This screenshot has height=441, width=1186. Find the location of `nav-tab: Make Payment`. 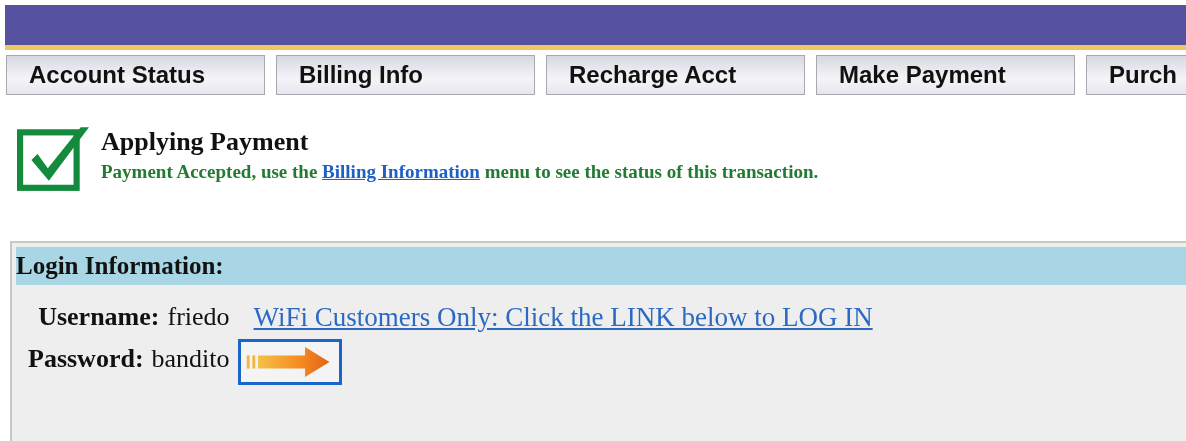

nav-tab: Make Payment is located at coordinates (945, 75).